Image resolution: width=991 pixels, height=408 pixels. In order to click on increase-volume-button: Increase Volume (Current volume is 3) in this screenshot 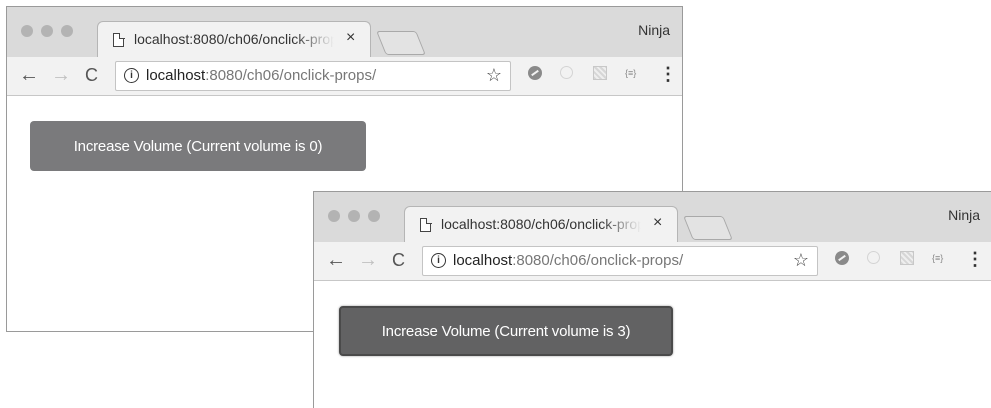, I will do `click(506, 331)`.